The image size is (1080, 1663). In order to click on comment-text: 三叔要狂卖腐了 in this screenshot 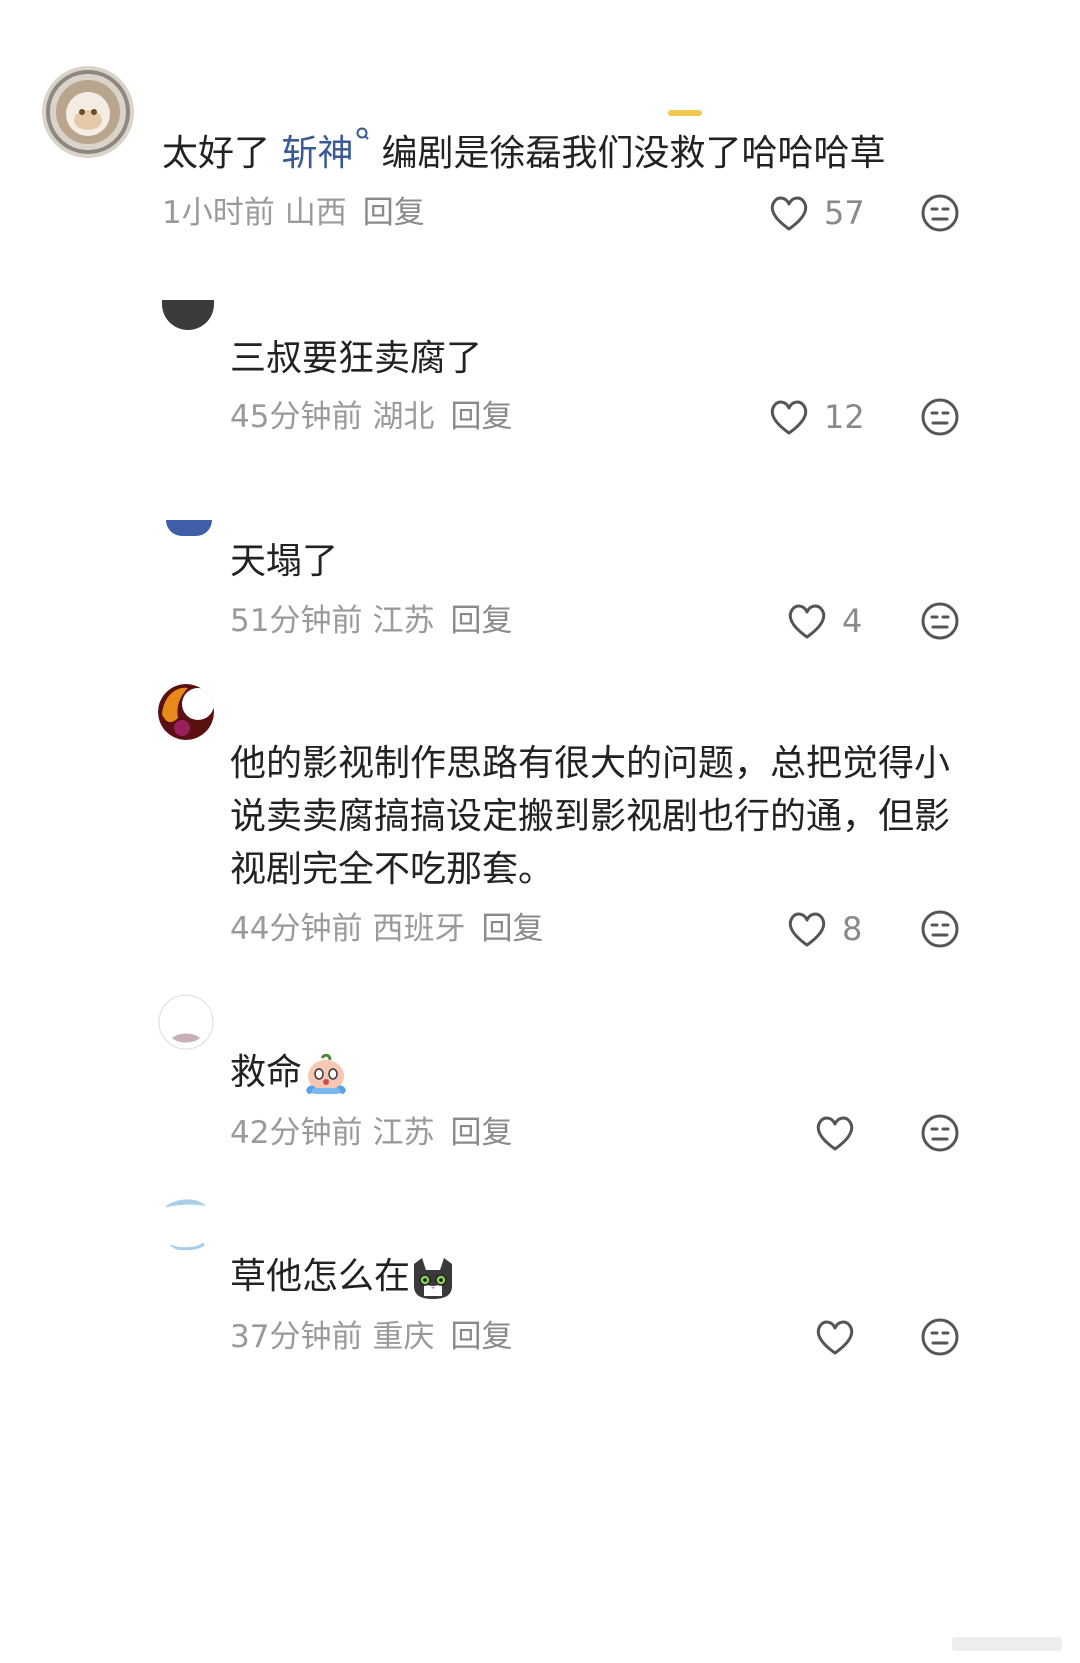, I will do `click(356, 358)`.